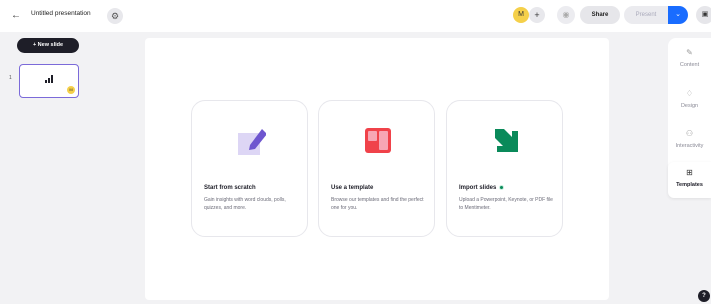 The width and height of the screenshot is (711, 304). Describe the element at coordinates (703, 15) in the screenshot. I see `menu-icon: ▣` at that location.